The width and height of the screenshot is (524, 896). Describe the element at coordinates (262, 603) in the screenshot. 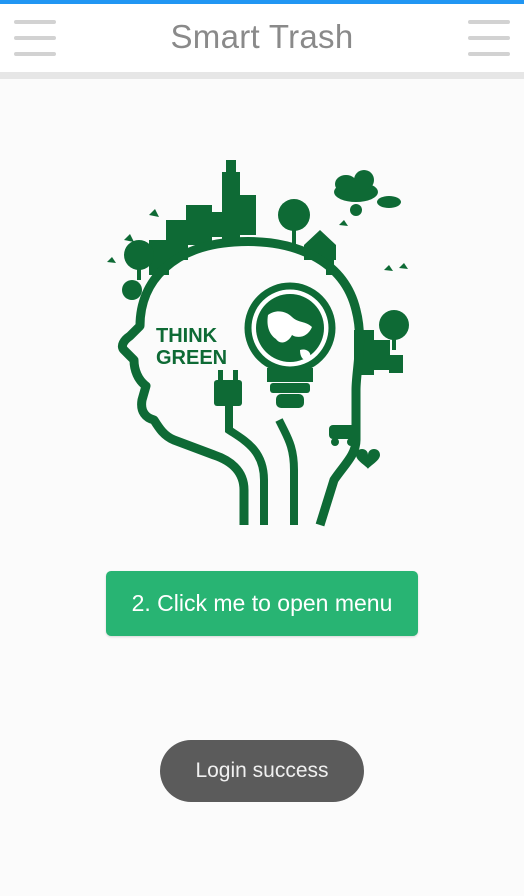

I see `open-menu-button: 2. Click me to open menu` at that location.